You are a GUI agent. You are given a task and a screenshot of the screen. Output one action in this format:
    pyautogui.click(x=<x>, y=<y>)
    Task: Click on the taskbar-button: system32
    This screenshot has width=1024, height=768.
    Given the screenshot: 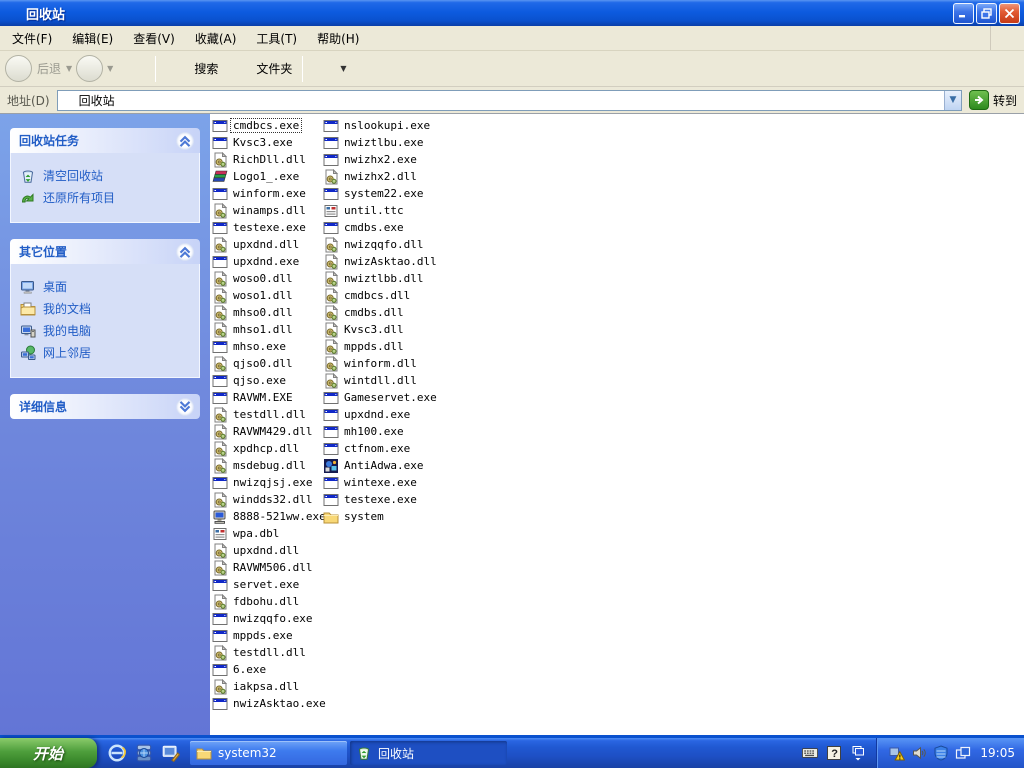 What is the action you would take?
    pyautogui.click(x=268, y=753)
    